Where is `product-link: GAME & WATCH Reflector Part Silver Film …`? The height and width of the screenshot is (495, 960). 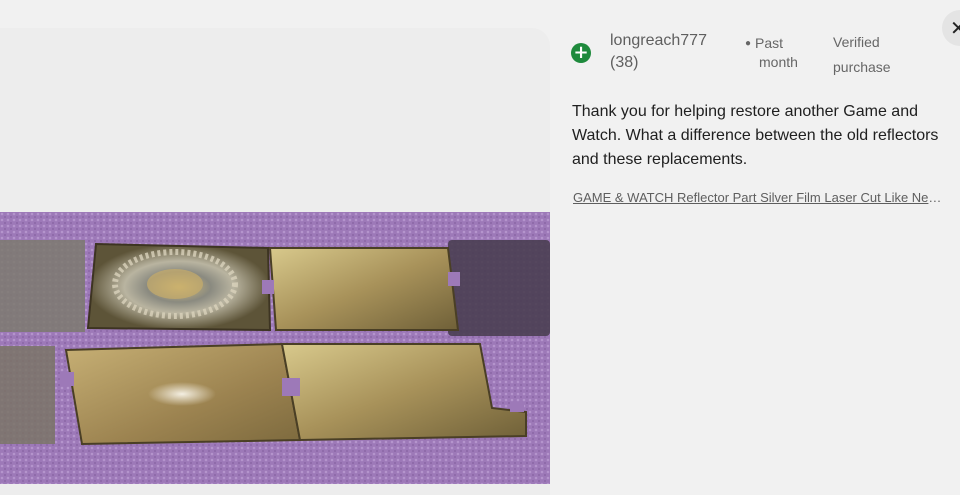 product-link: GAME & WATCH Reflector Part Silver Film … is located at coordinates (761, 198).